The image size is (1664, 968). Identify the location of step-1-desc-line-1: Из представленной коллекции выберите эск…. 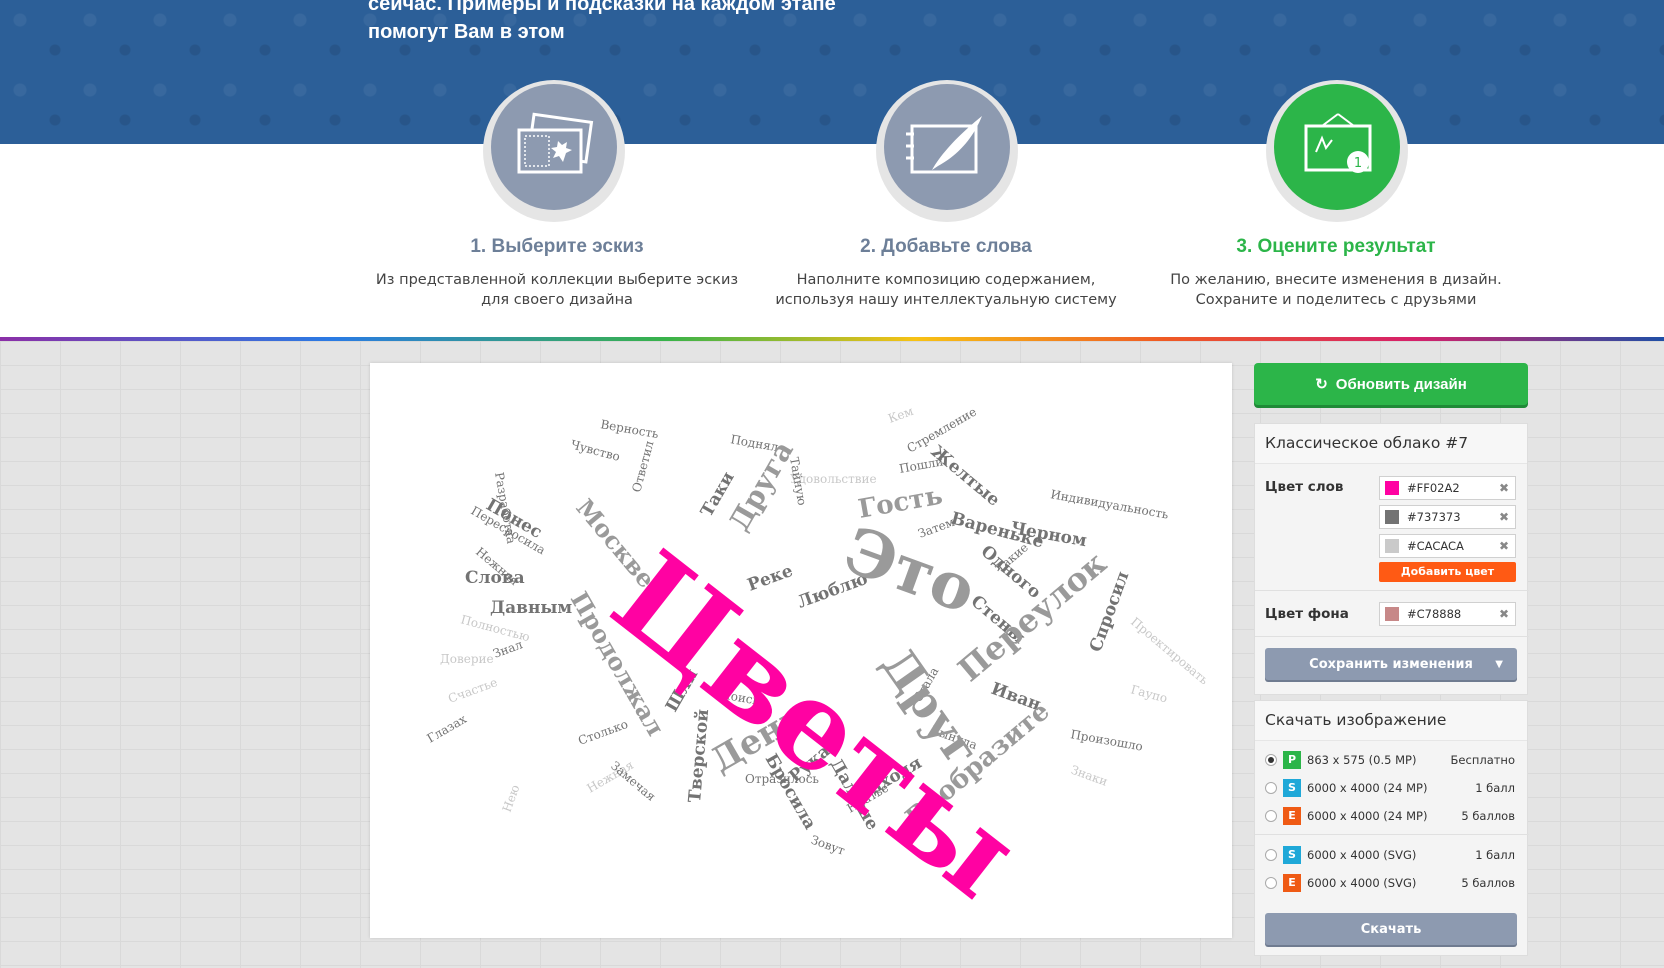
(557, 280).